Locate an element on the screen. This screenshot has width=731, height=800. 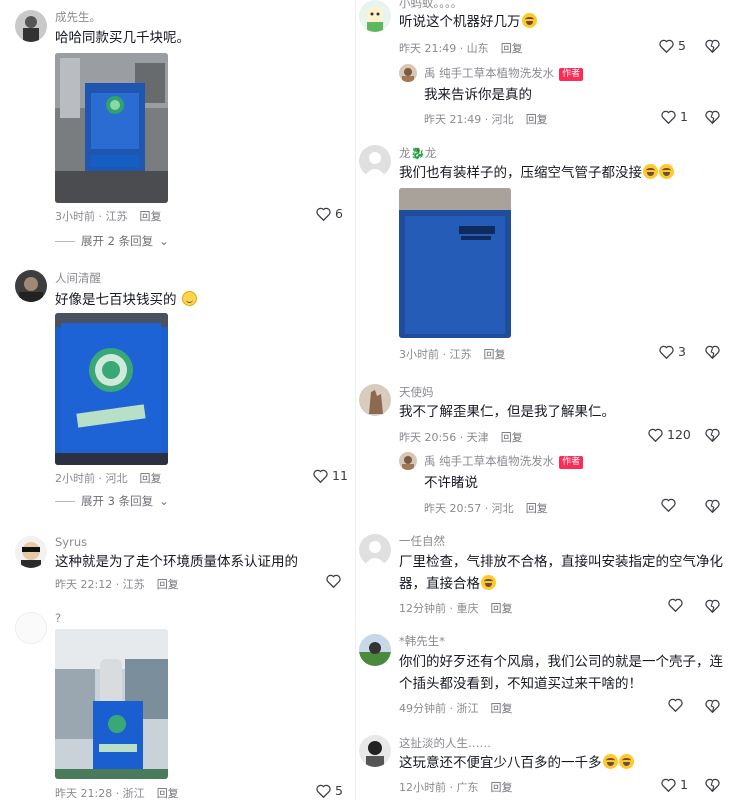
like-button: 3 is located at coordinates (672, 351).